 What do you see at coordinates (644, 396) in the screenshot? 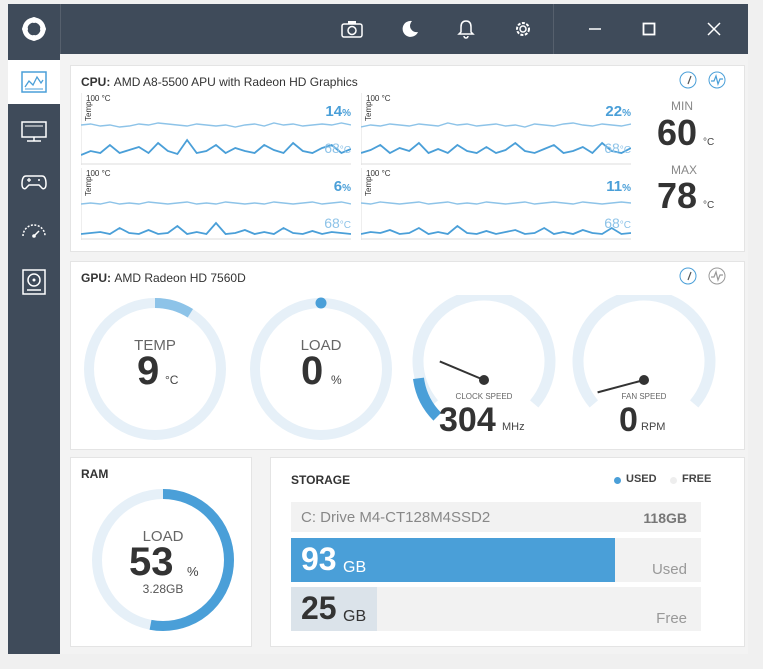
I see `gpu-fan-label: FAN SPEED` at bounding box center [644, 396].